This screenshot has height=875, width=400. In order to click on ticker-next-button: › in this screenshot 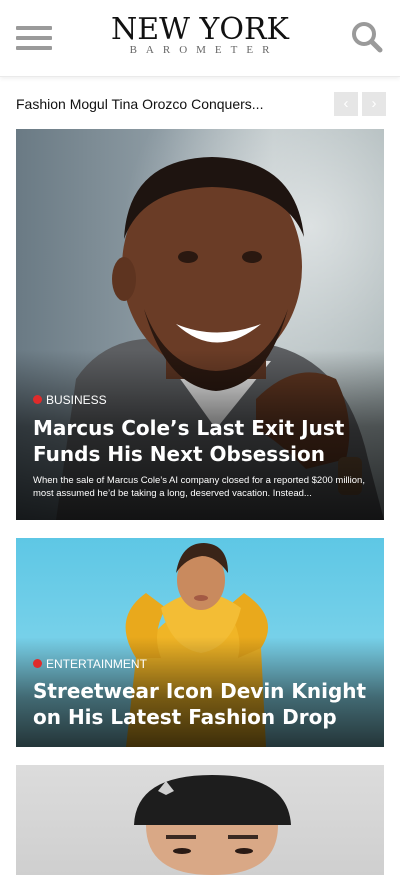, I will do `click(374, 104)`.